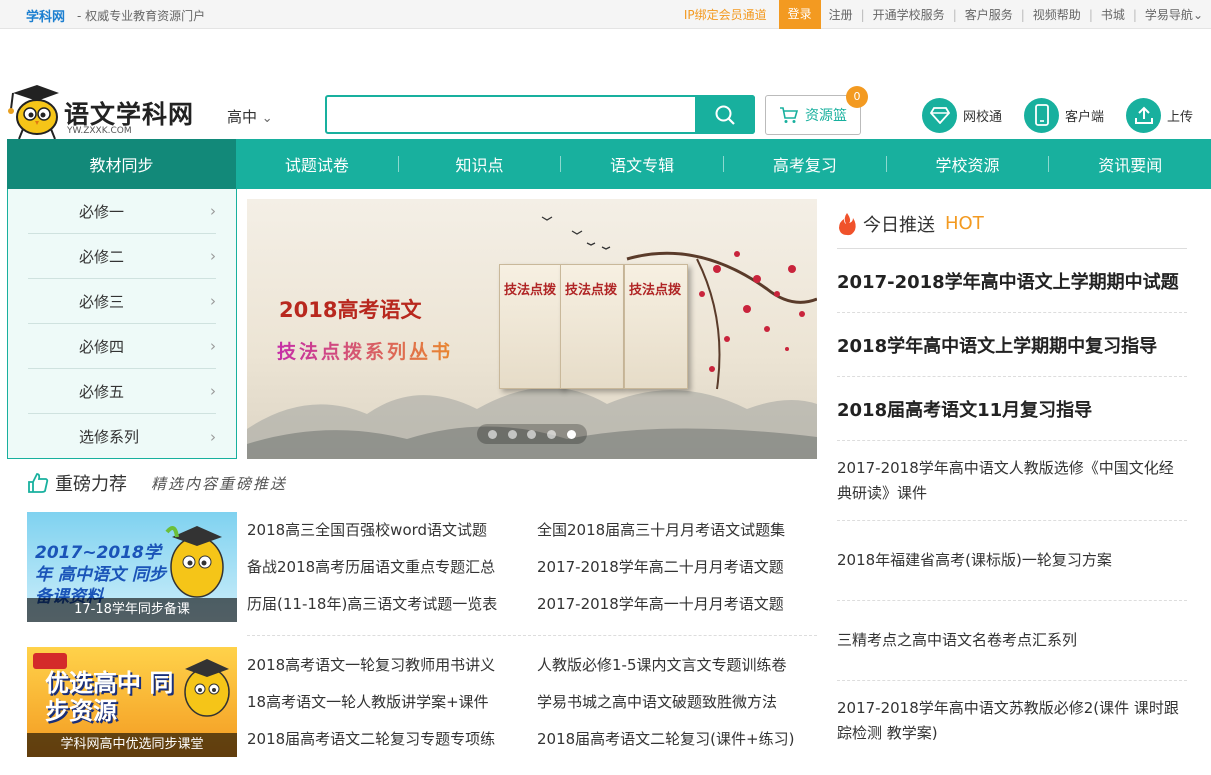 The height and width of the screenshot is (775, 1211). Describe the element at coordinates (989, 14) in the screenshot. I see `customer-service-link: 客户服务` at that location.